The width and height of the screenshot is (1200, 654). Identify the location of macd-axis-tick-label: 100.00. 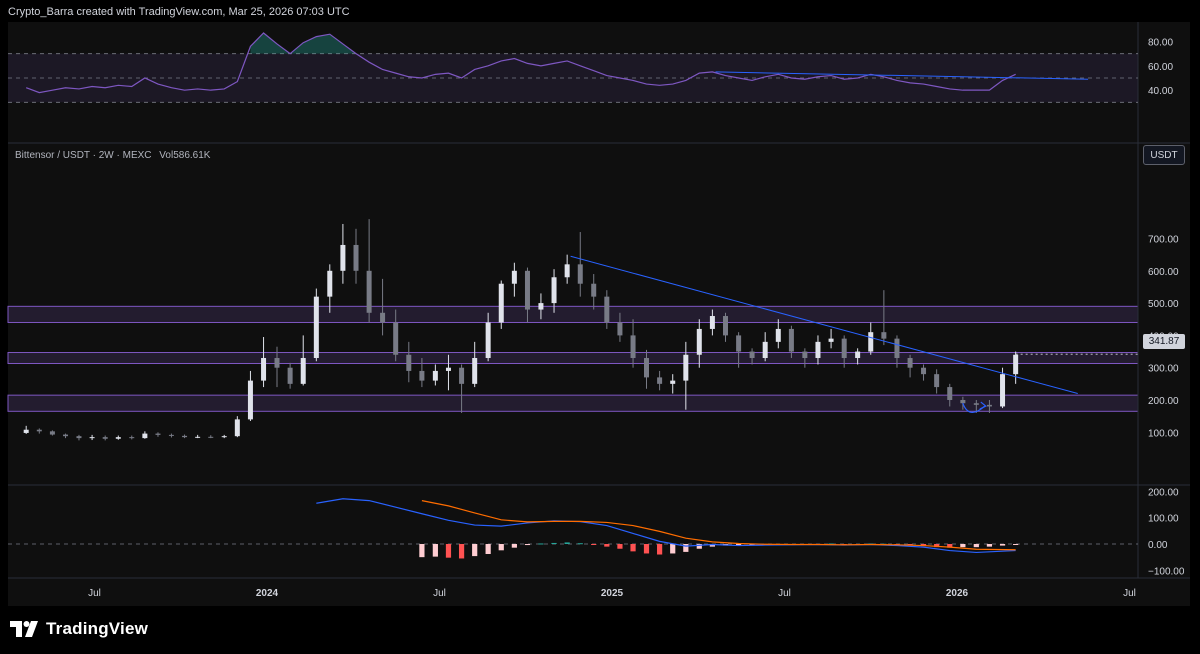
(1163, 519).